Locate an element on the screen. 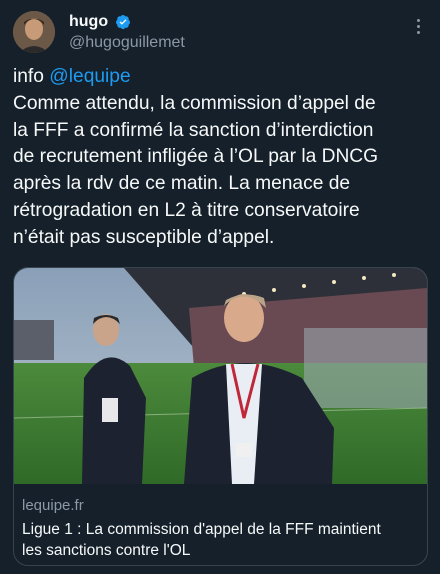  display-name: hugo is located at coordinates (88, 22).